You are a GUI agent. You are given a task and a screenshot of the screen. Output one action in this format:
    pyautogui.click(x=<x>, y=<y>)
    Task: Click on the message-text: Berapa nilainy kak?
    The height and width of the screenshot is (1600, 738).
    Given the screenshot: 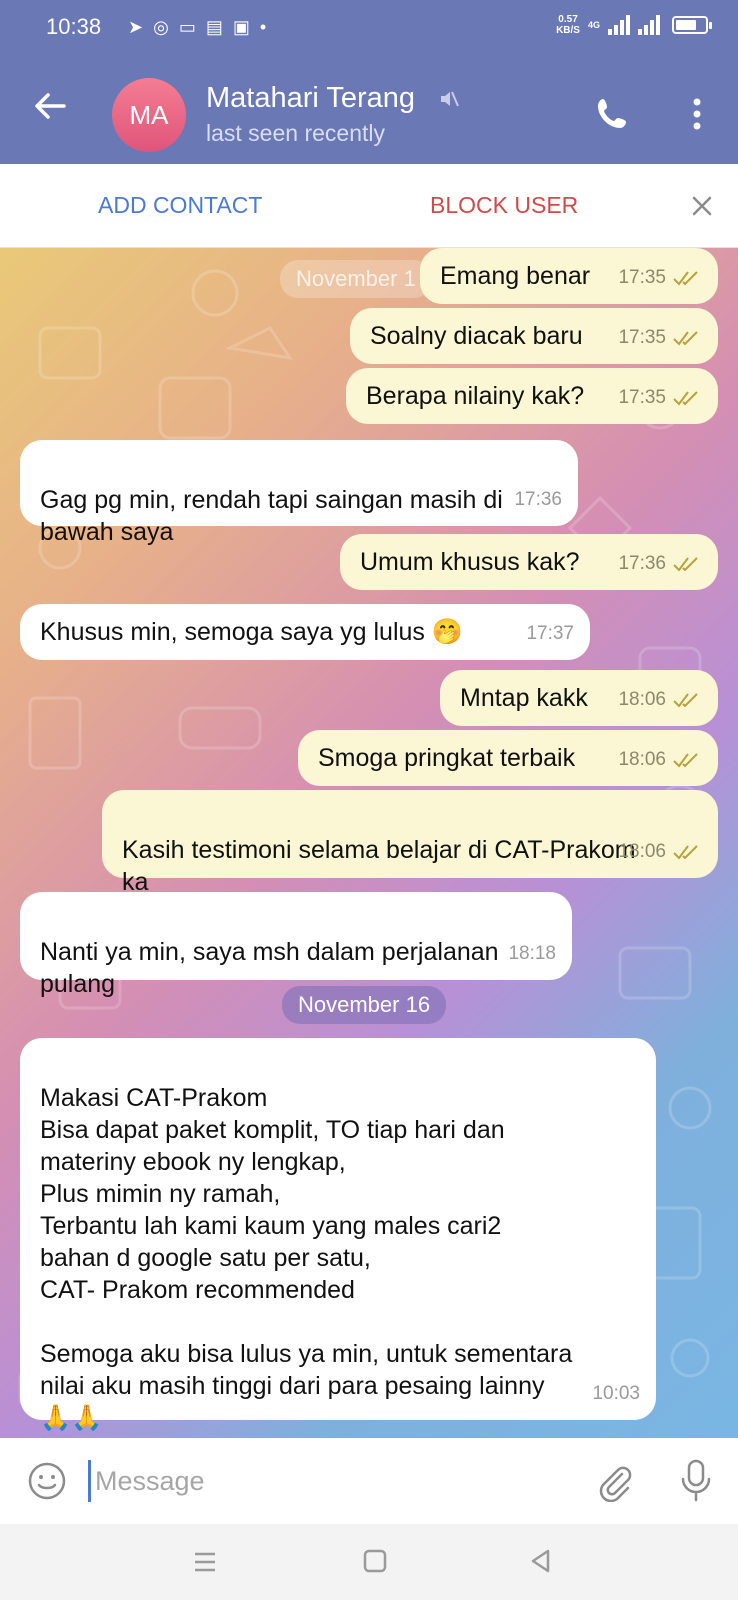 What is the action you would take?
    pyautogui.click(x=475, y=396)
    